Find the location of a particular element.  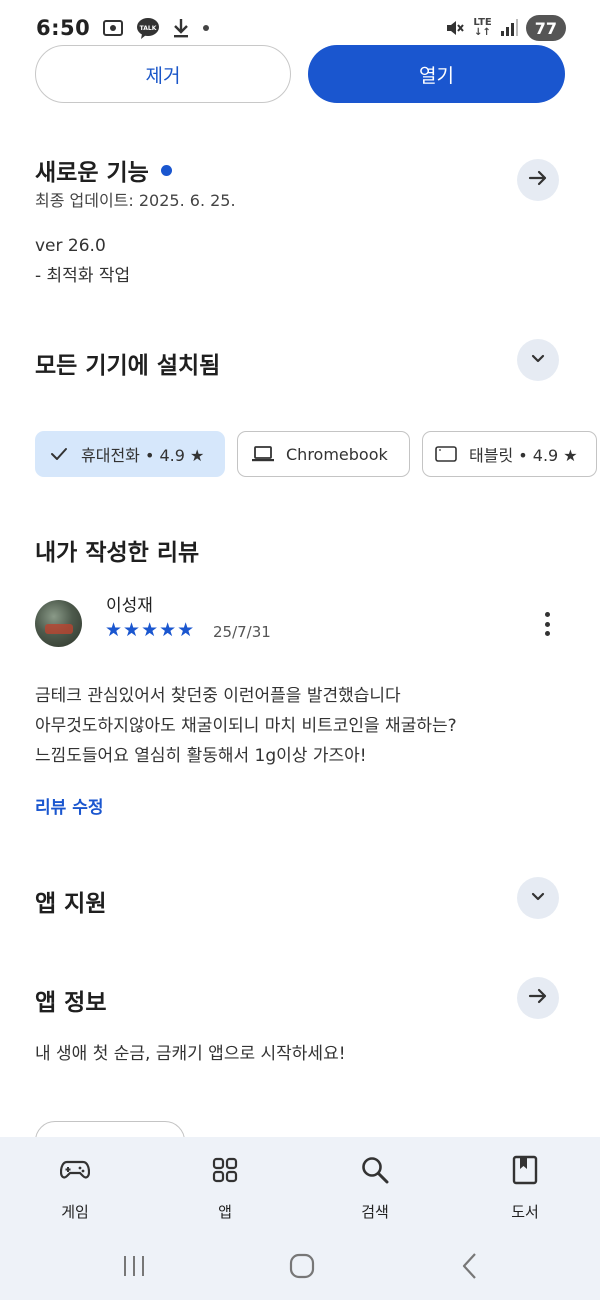

recent-apps-icon is located at coordinates (134, 1268).